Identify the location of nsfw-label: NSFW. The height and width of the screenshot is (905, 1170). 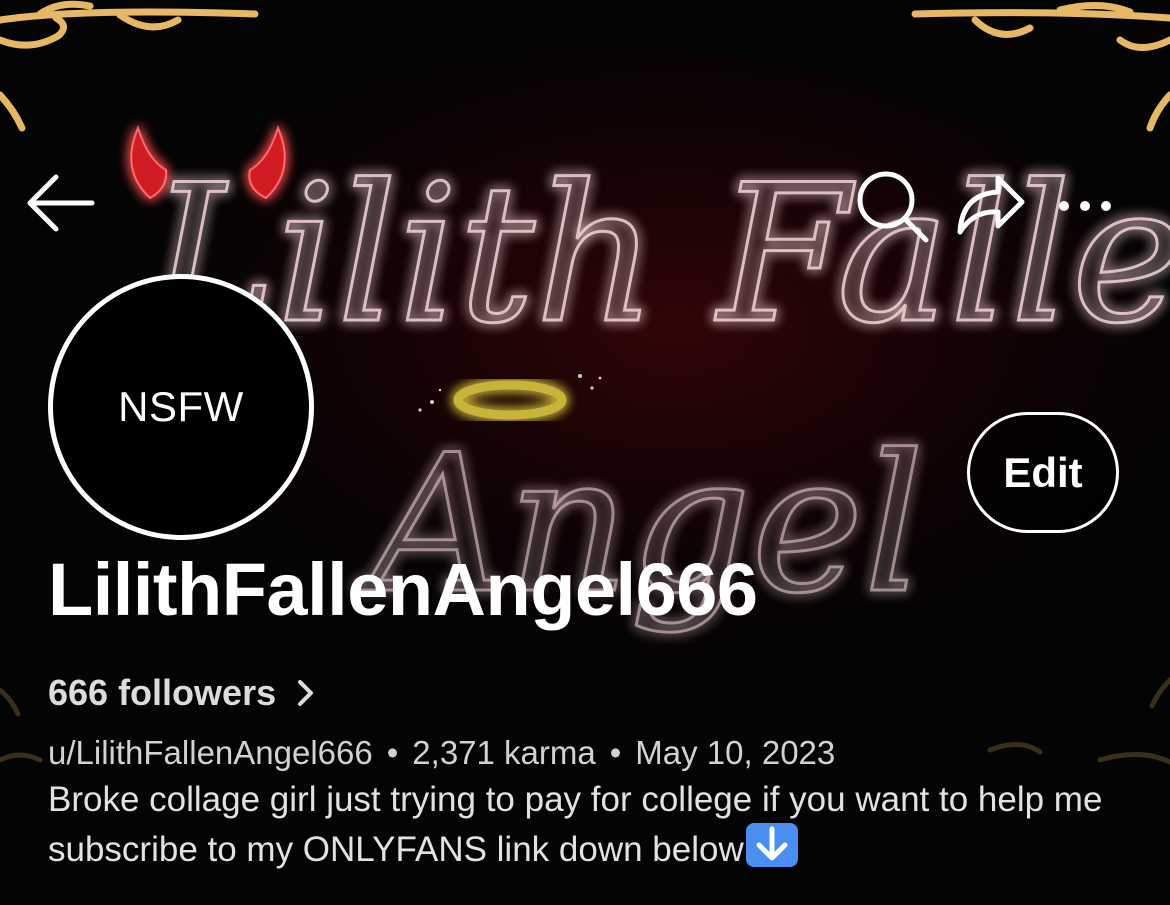
(181, 406).